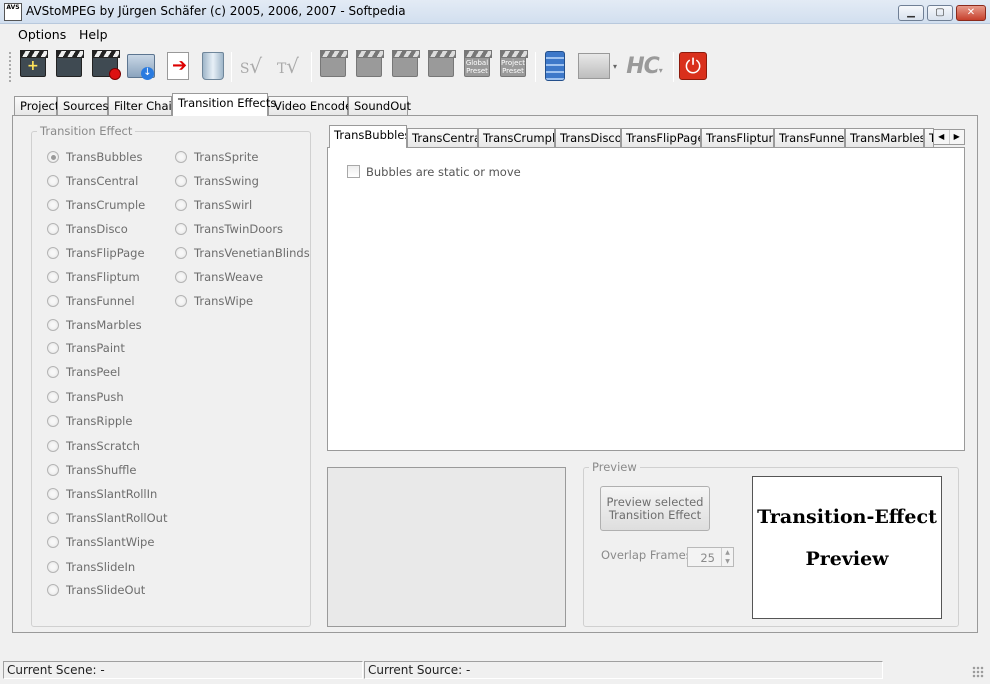 This screenshot has width=990, height=684. What do you see at coordinates (53, 181) in the screenshot?
I see `radio-transcentral` at bounding box center [53, 181].